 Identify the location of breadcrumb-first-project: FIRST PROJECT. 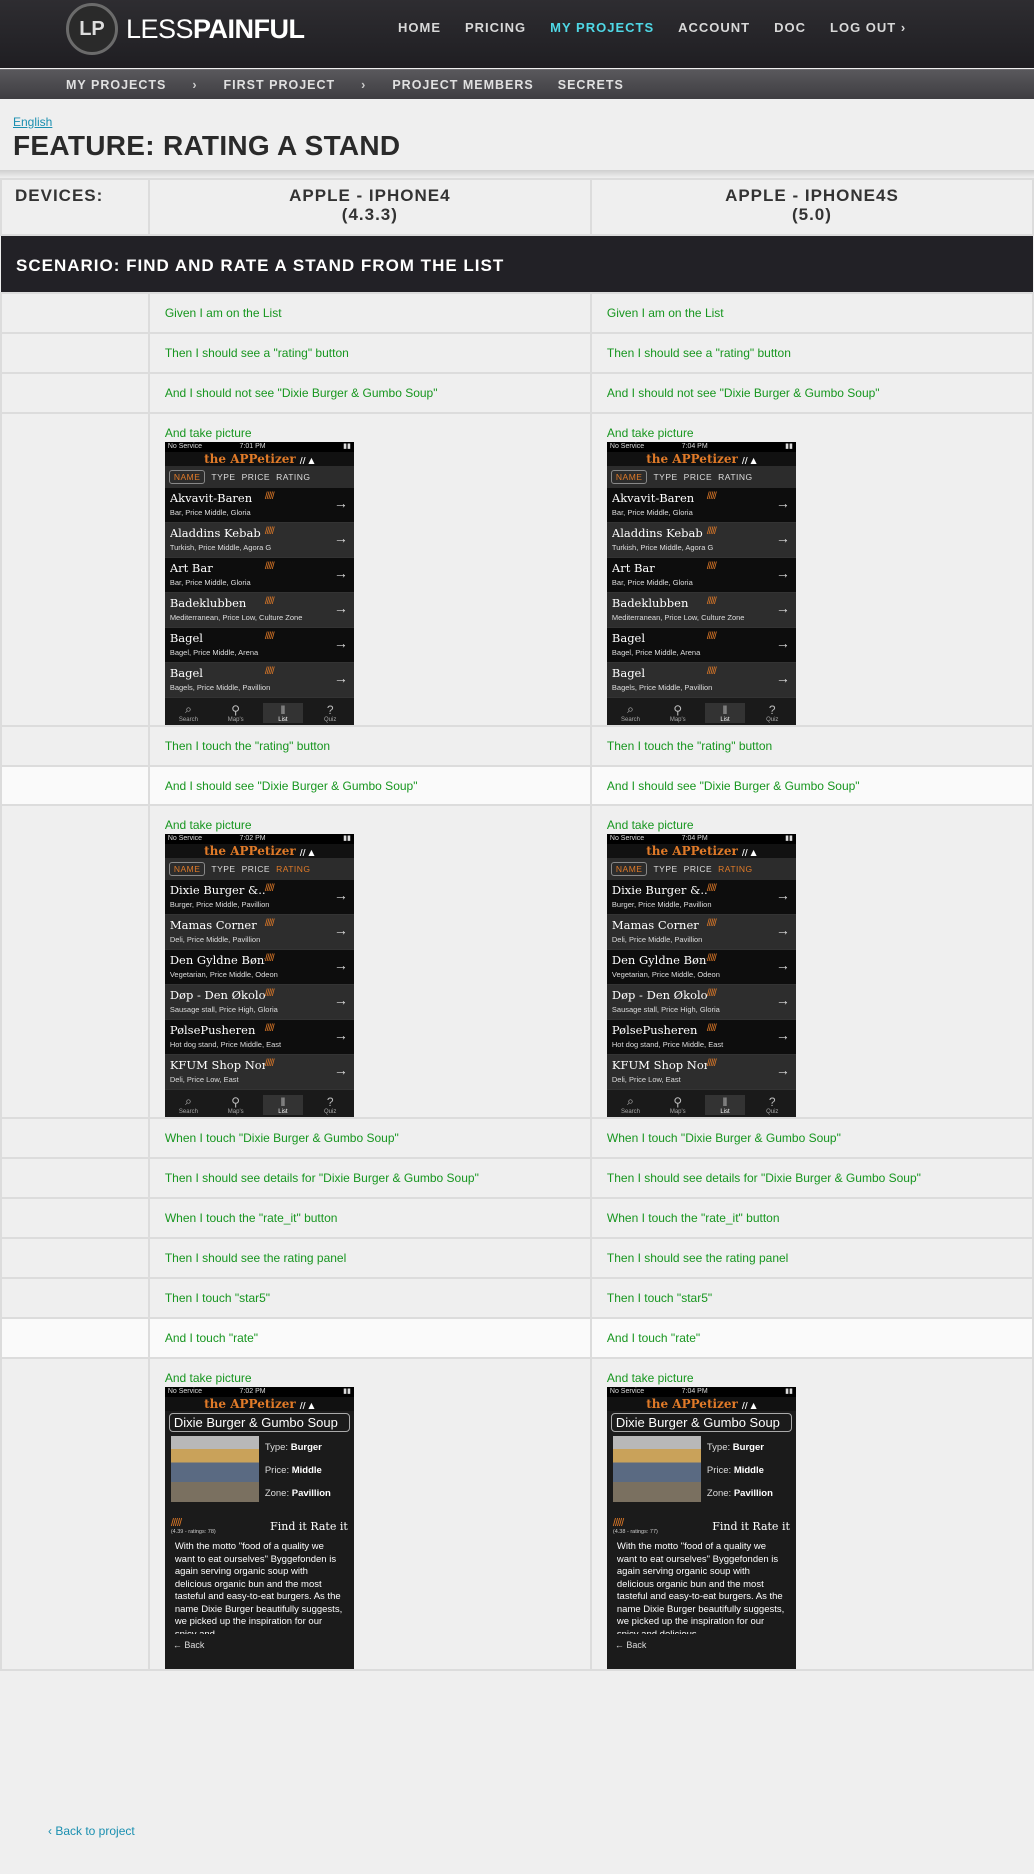
(280, 85).